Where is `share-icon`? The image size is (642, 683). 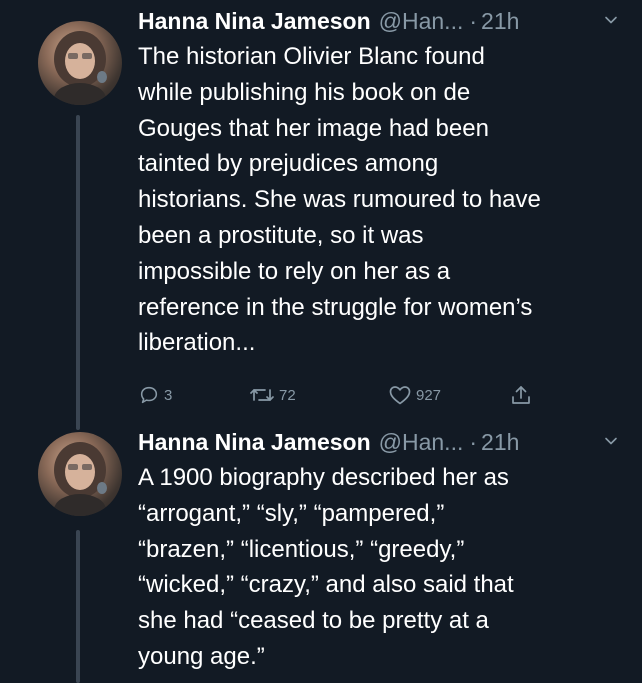
share-icon is located at coordinates (521, 395).